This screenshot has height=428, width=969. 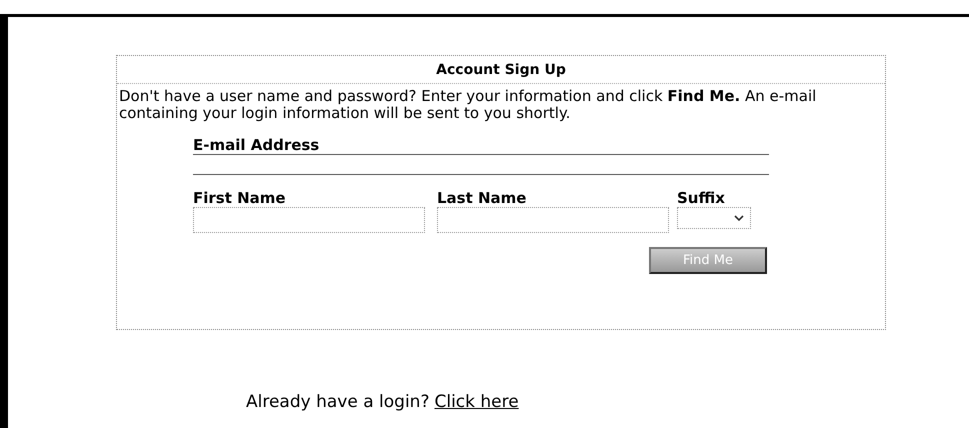 I want to click on suffix-label: Suffix, so click(x=701, y=198).